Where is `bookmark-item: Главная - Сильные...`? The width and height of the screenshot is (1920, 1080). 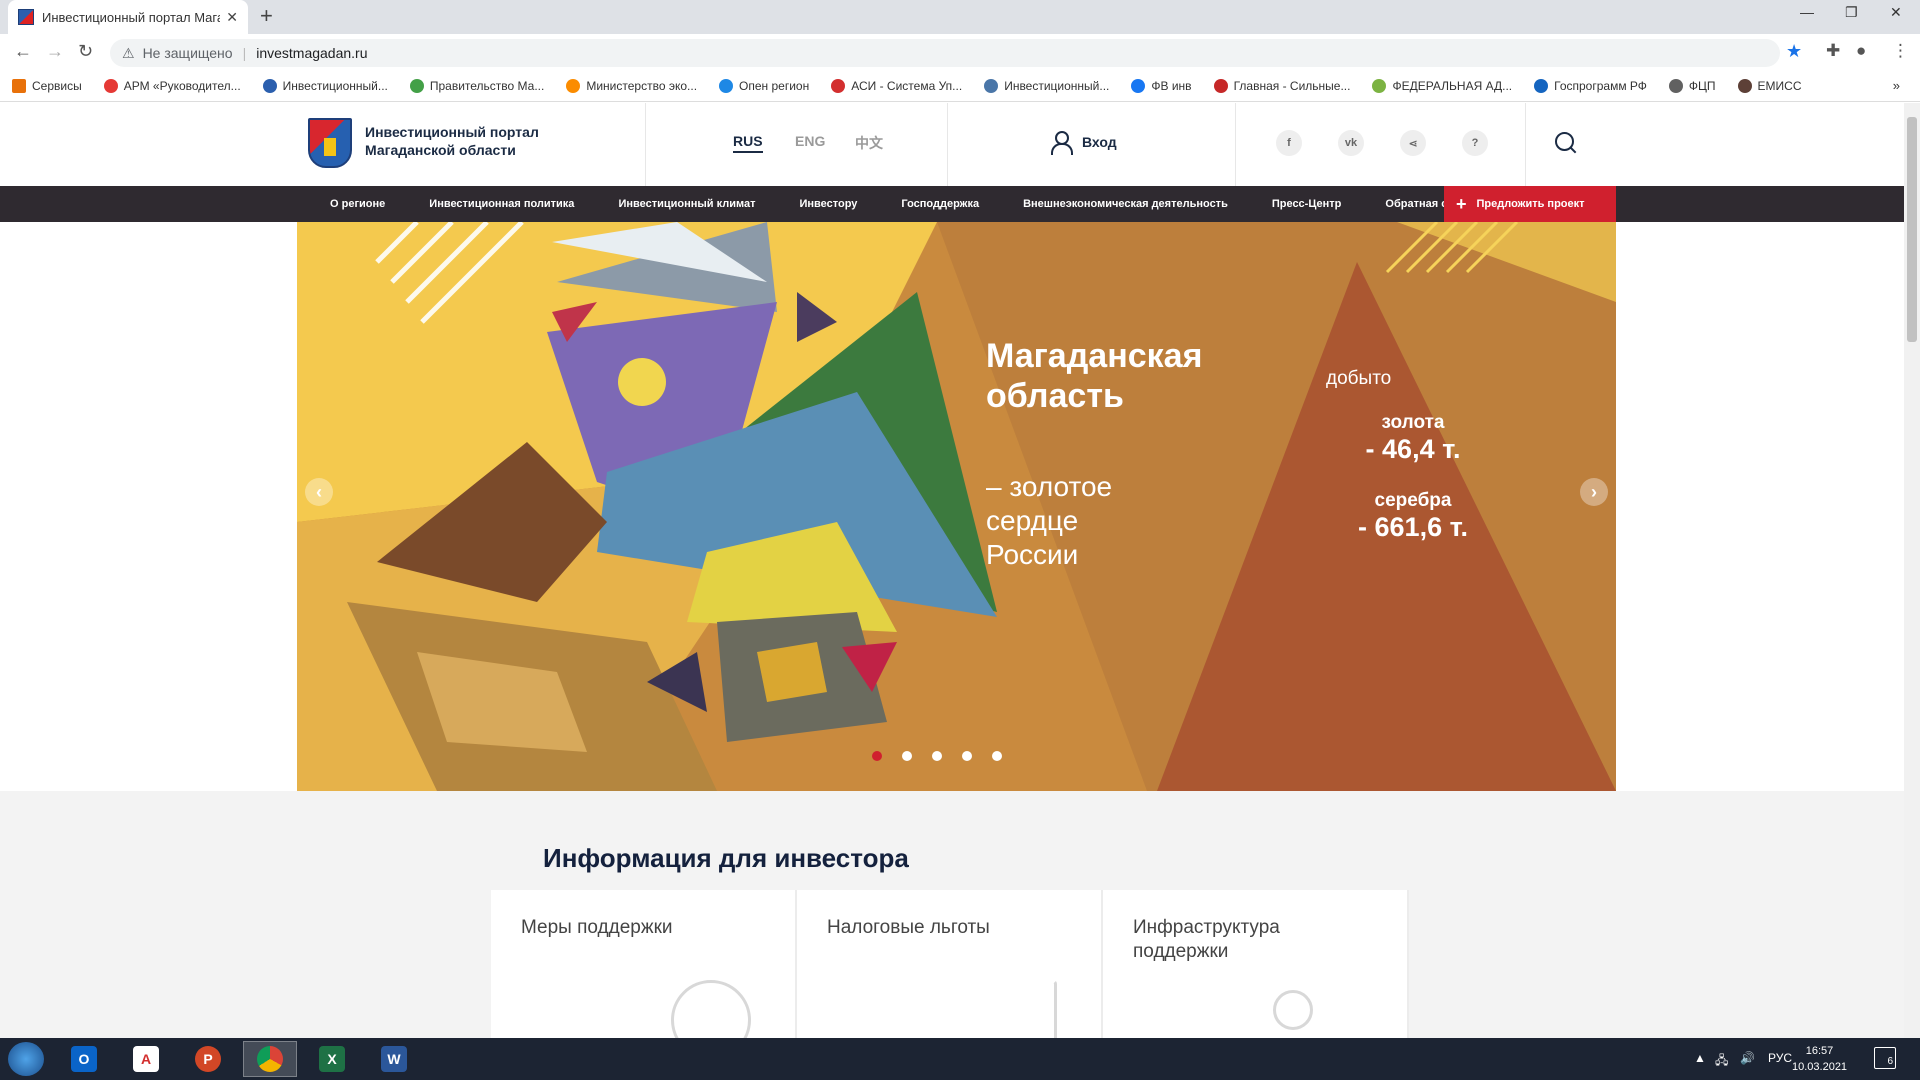 bookmark-item: Главная - Сильные... is located at coordinates (1281, 85).